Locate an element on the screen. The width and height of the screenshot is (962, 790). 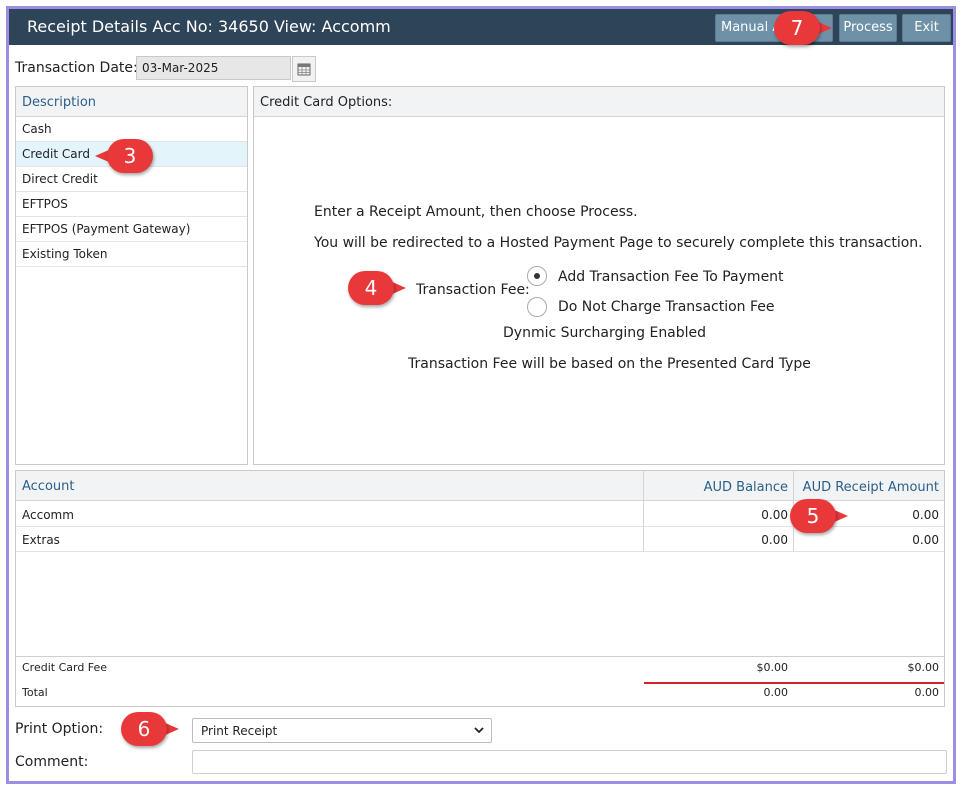
credit-card-fee-balance: $0.00 is located at coordinates (772, 667).